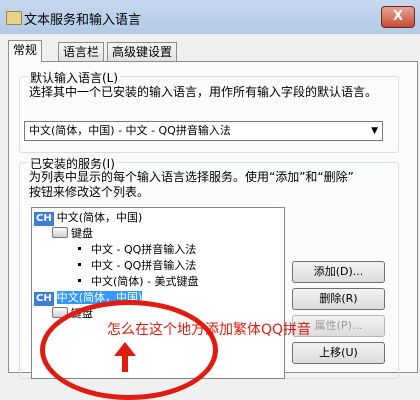 This screenshot has width=420, height=400. I want to click on installed-services-description-1: 为列表中显示的每个输入语言选择服务。使用“添加”和“删除”, so click(191, 177).